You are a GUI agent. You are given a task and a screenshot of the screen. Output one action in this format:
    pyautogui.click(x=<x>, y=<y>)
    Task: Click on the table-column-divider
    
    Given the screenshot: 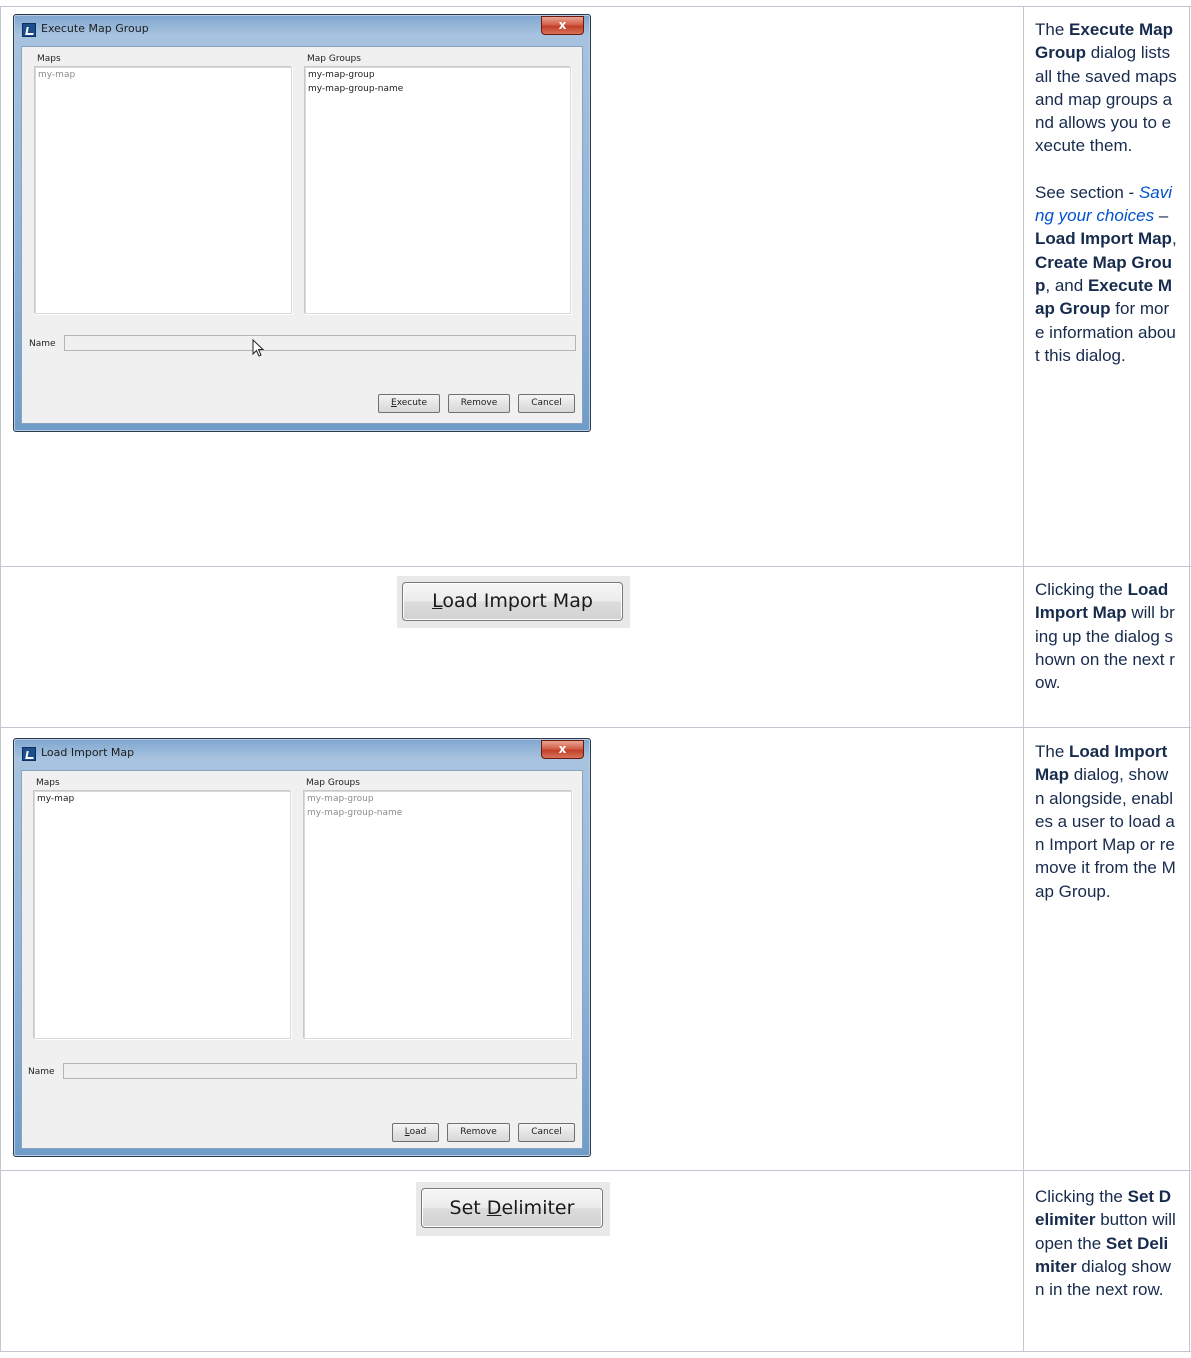 What is the action you would take?
    pyautogui.click(x=1023, y=679)
    